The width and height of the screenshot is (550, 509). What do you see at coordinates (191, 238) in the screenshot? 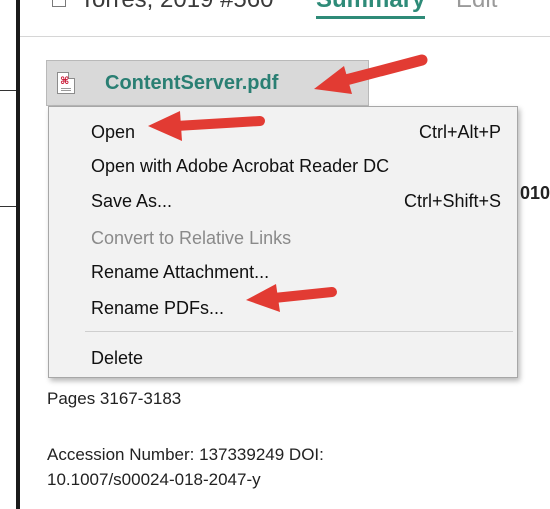
I see `menu-item-label: Convert to Relative Links` at bounding box center [191, 238].